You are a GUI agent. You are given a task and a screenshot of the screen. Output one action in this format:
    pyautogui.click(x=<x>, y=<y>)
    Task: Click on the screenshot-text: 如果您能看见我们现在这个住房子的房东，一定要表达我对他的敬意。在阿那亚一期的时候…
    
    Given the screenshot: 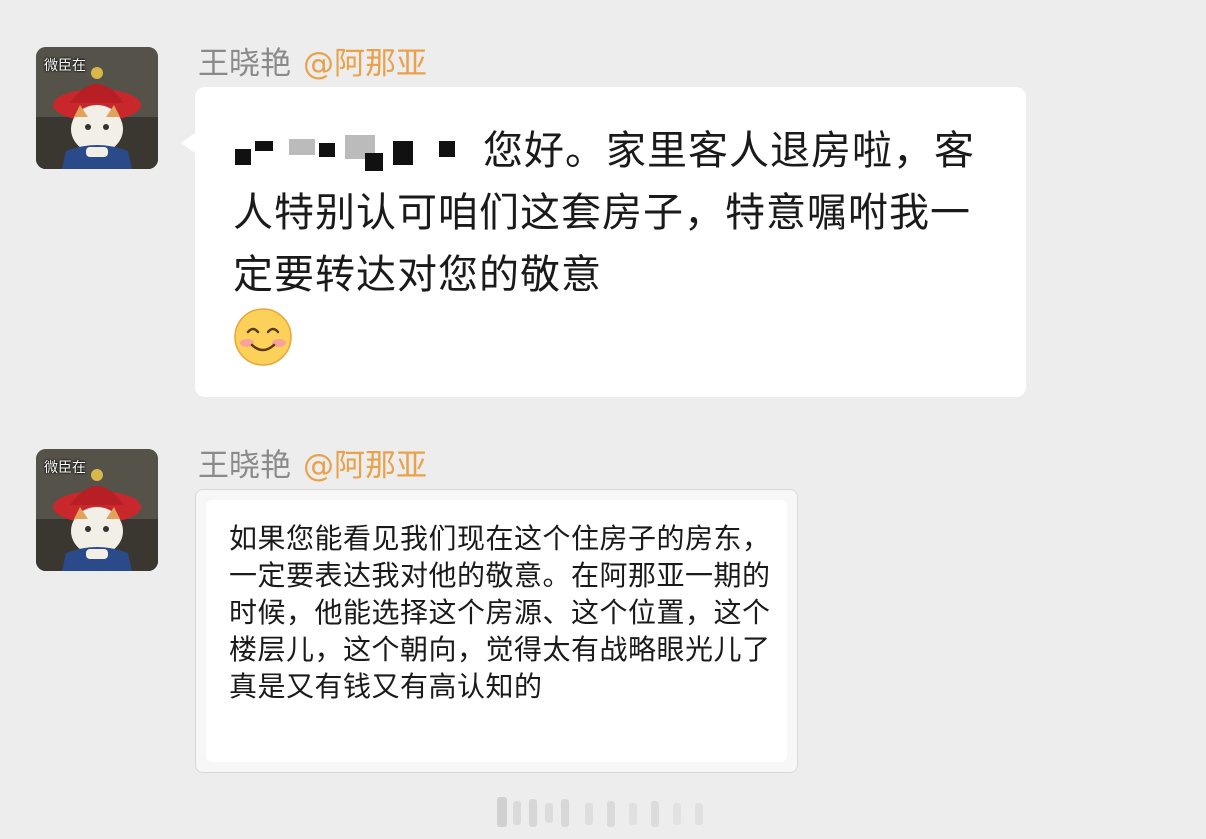 What is the action you would take?
    pyautogui.click(x=500, y=612)
    